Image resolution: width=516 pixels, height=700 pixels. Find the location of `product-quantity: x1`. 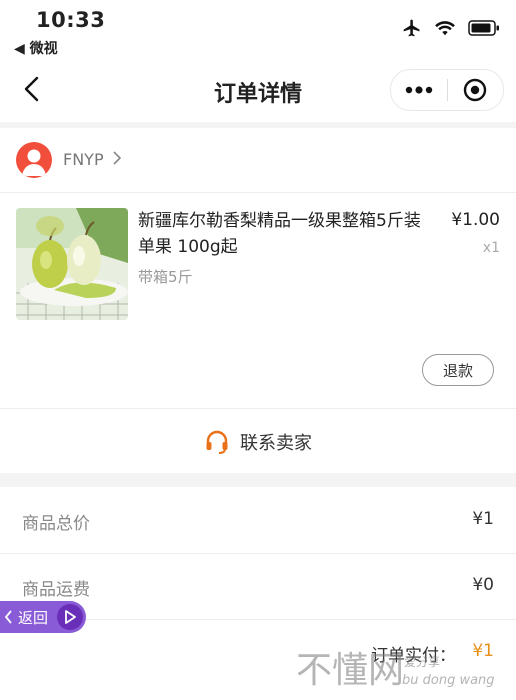

product-quantity: x1 is located at coordinates (491, 248).